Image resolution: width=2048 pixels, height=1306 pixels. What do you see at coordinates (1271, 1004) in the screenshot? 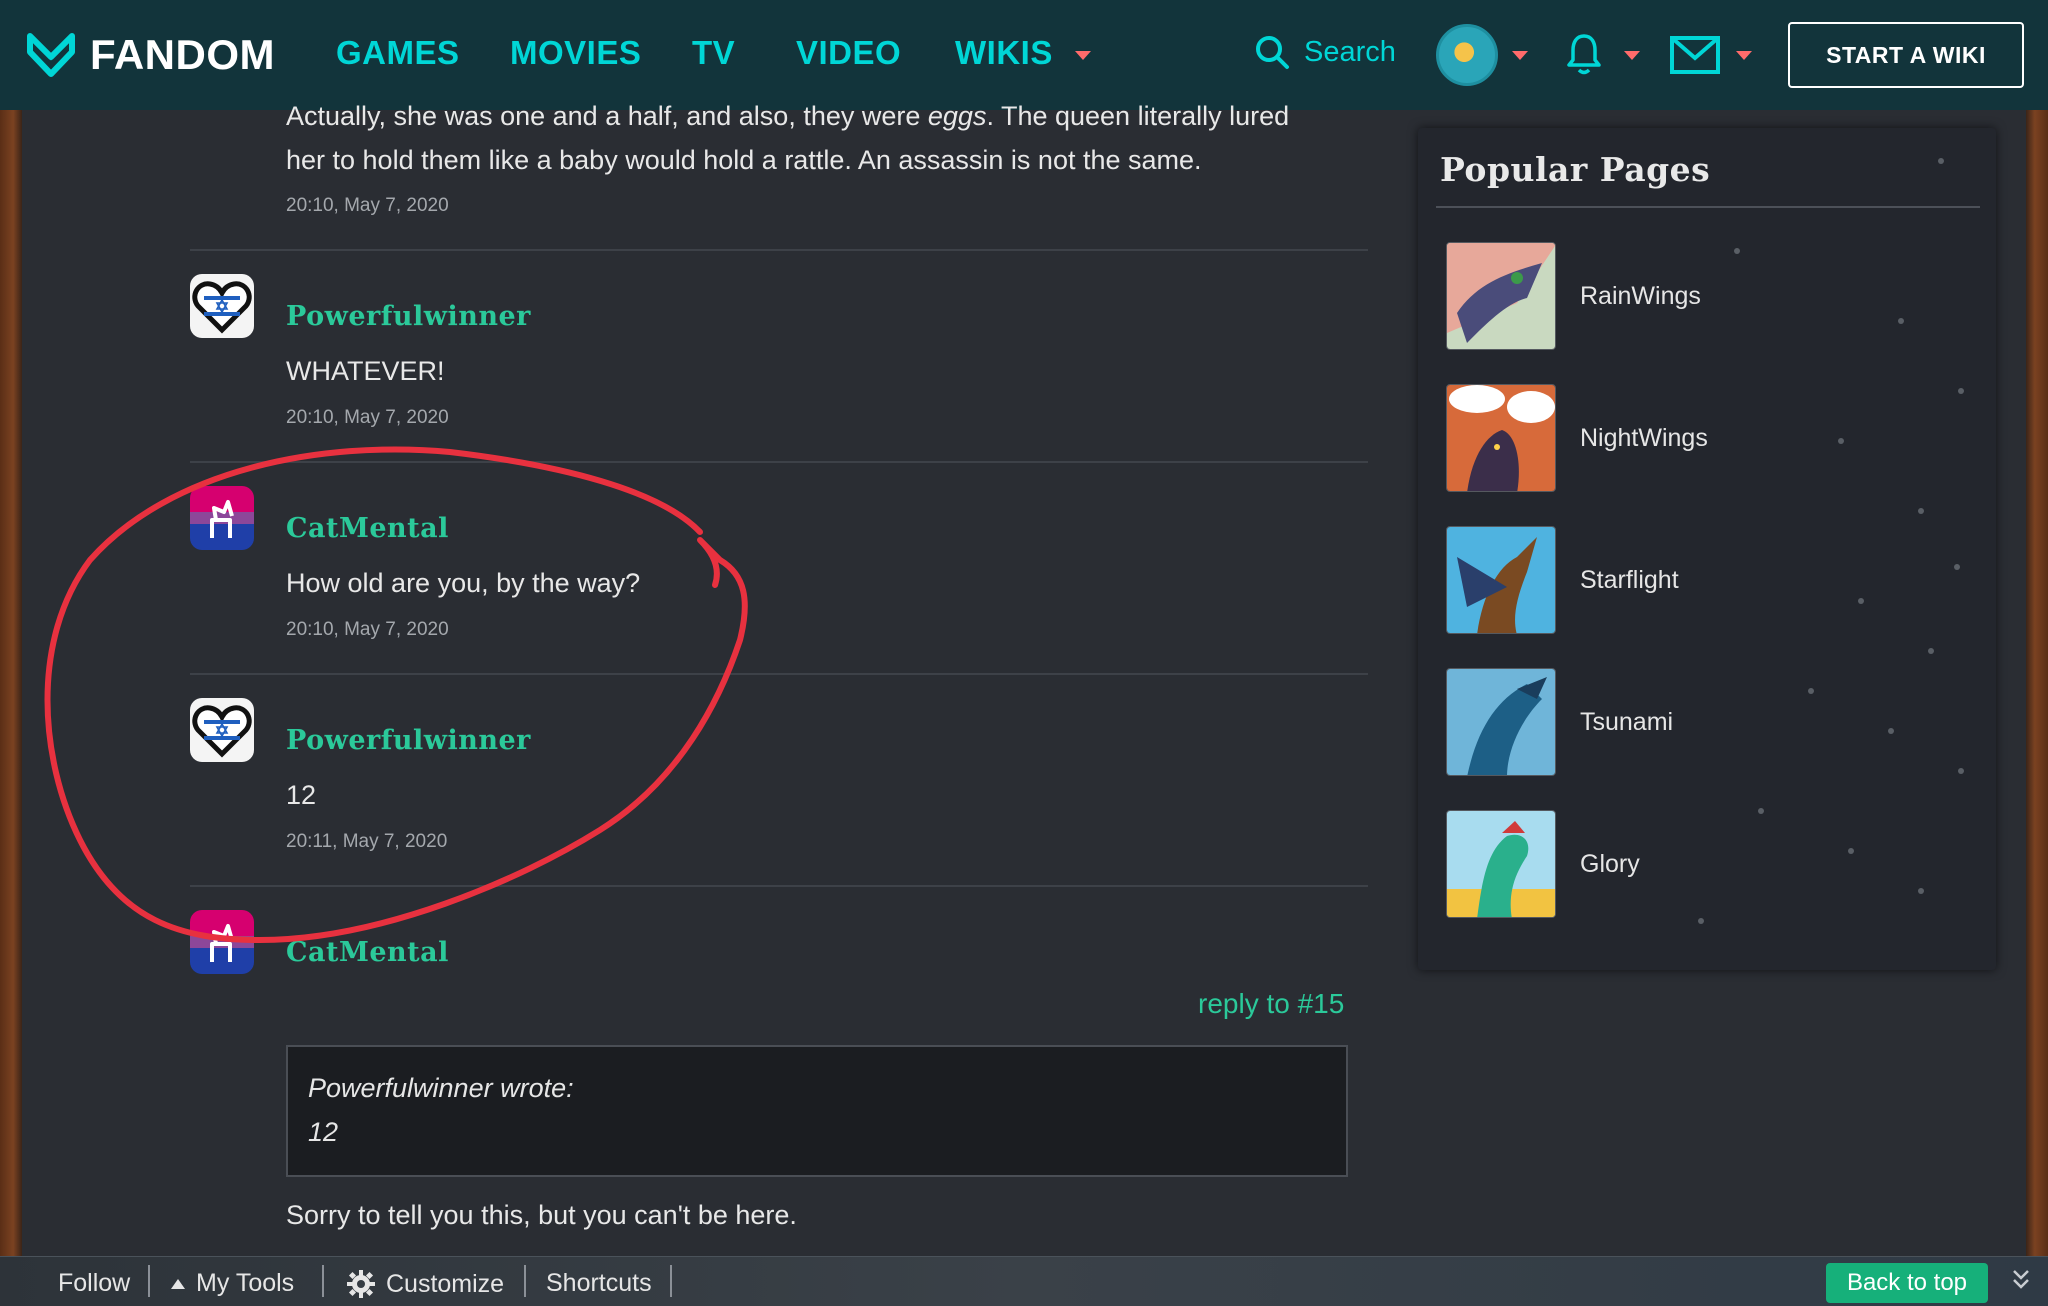
I see `reply-to-link: reply to #15` at bounding box center [1271, 1004].